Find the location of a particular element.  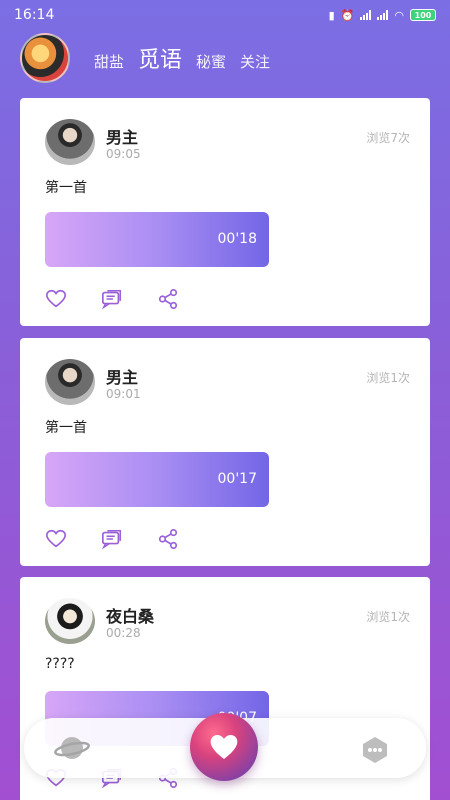

battery-icon: 100 is located at coordinates (423, 15).